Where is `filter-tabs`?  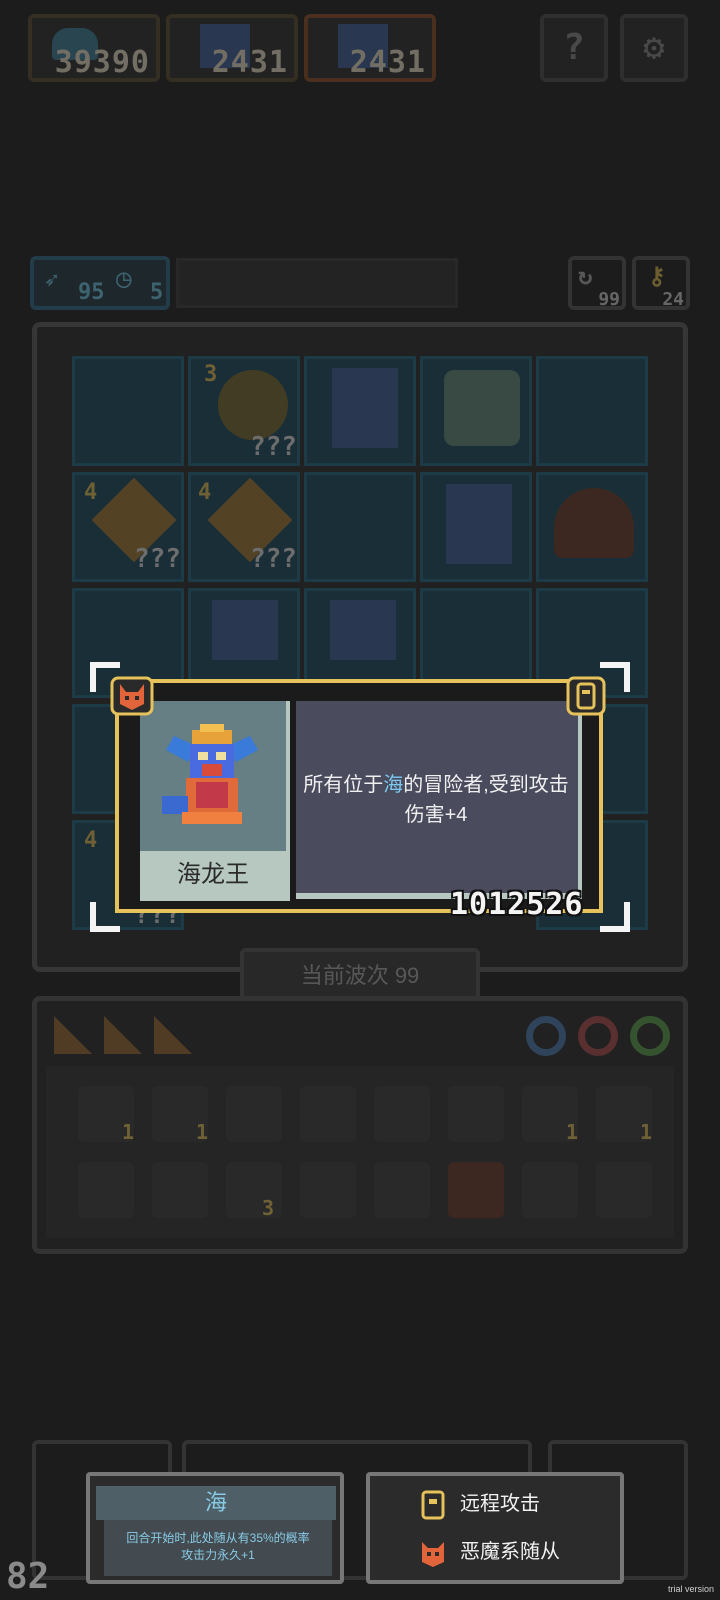 filter-tabs is located at coordinates (124, 1036).